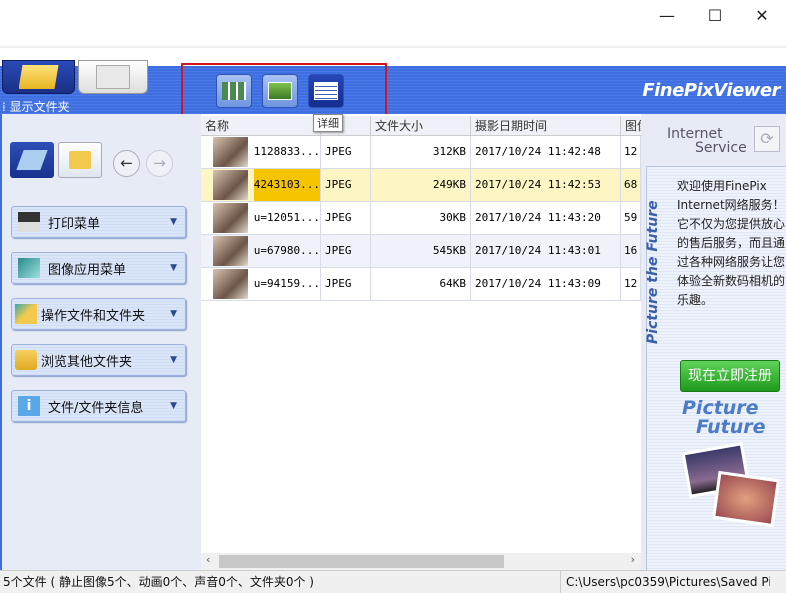 The height and width of the screenshot is (593, 786). I want to click on maximize-button: ☐, so click(715, 16).